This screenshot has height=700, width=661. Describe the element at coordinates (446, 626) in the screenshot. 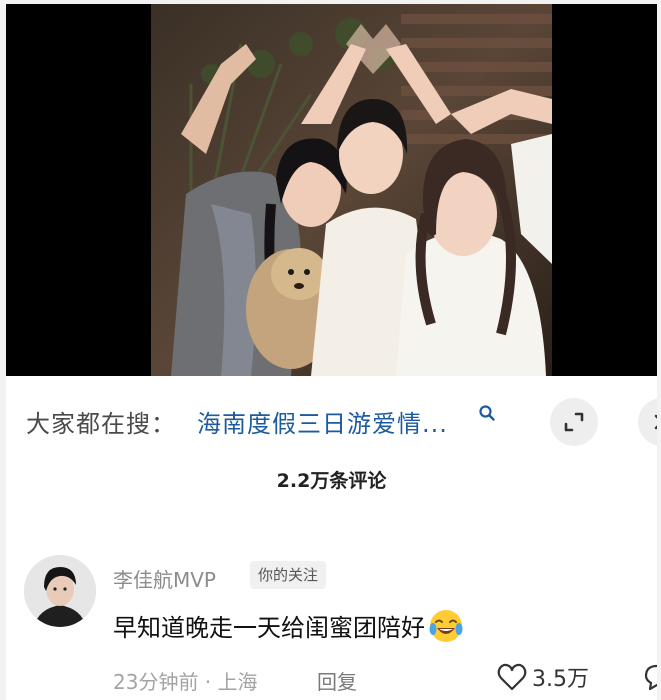

I see `tears-of-joy-emoji-icon` at that location.